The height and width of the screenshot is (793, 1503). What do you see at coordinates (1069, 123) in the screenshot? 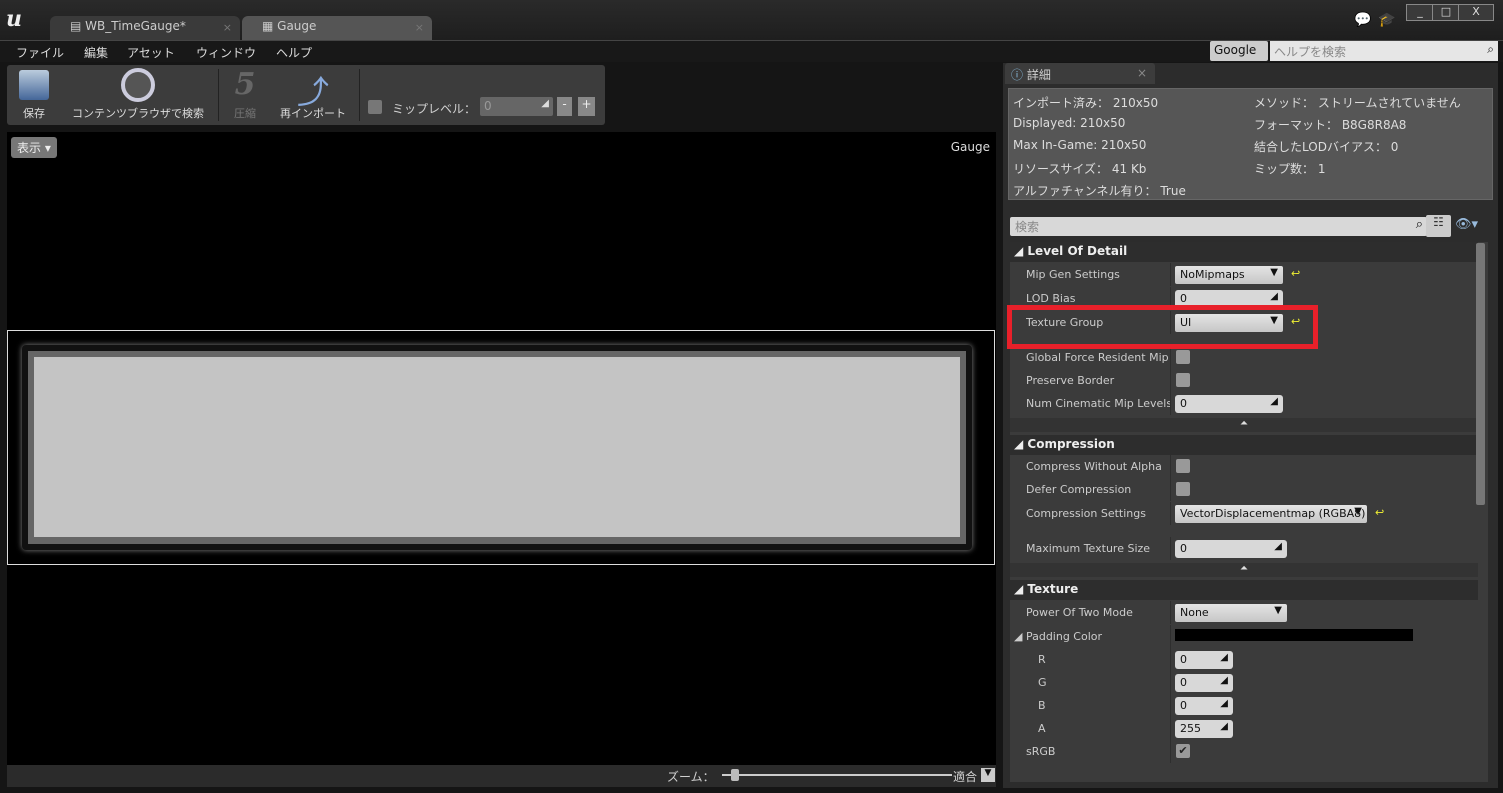
I see `info-item: Displayed: 210x50` at bounding box center [1069, 123].